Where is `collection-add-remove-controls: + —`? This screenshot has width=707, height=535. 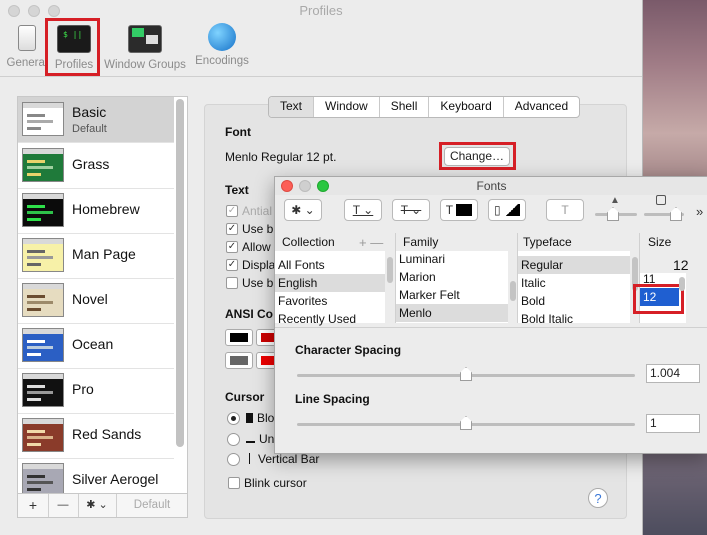
collection-add-remove-controls: + — is located at coordinates (371, 242).